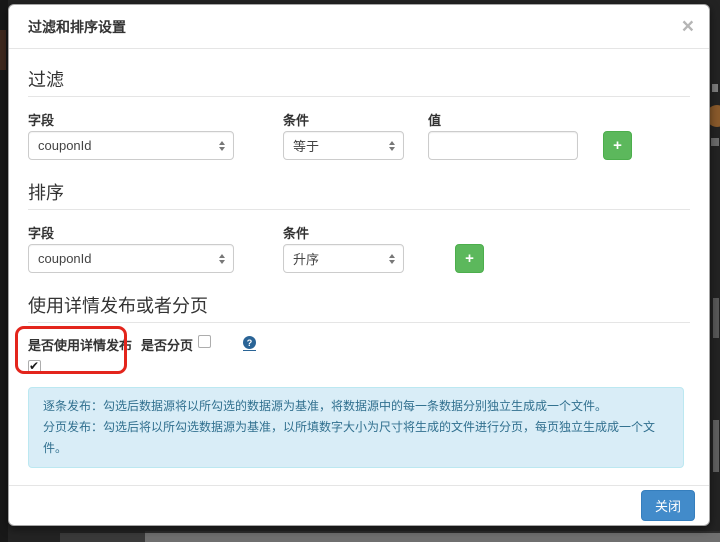 This screenshot has width=720, height=542. I want to click on close-button: 关闭, so click(667, 505).